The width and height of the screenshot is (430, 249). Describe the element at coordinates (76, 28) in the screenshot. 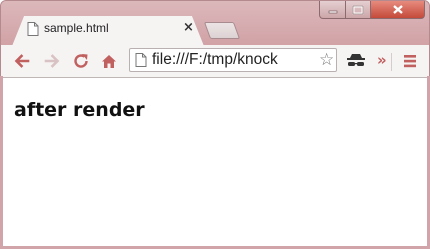

I see `tab-title: sample.html` at that location.